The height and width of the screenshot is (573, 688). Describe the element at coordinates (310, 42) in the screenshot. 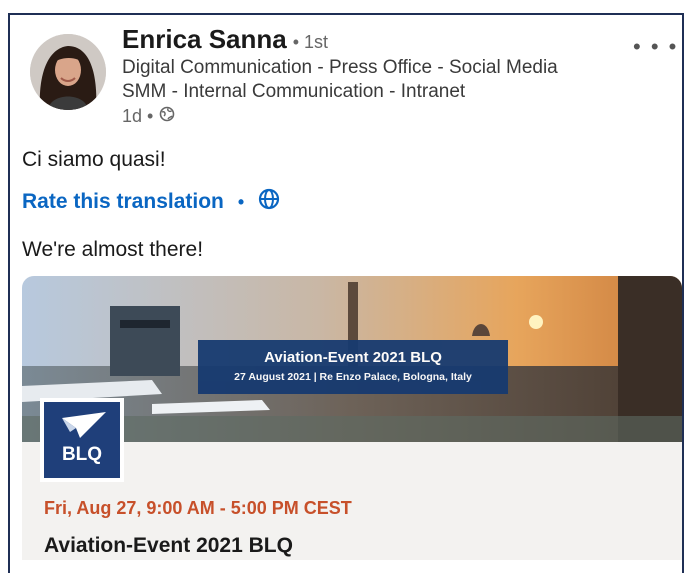

I see `connection-degree: • 1st` at that location.